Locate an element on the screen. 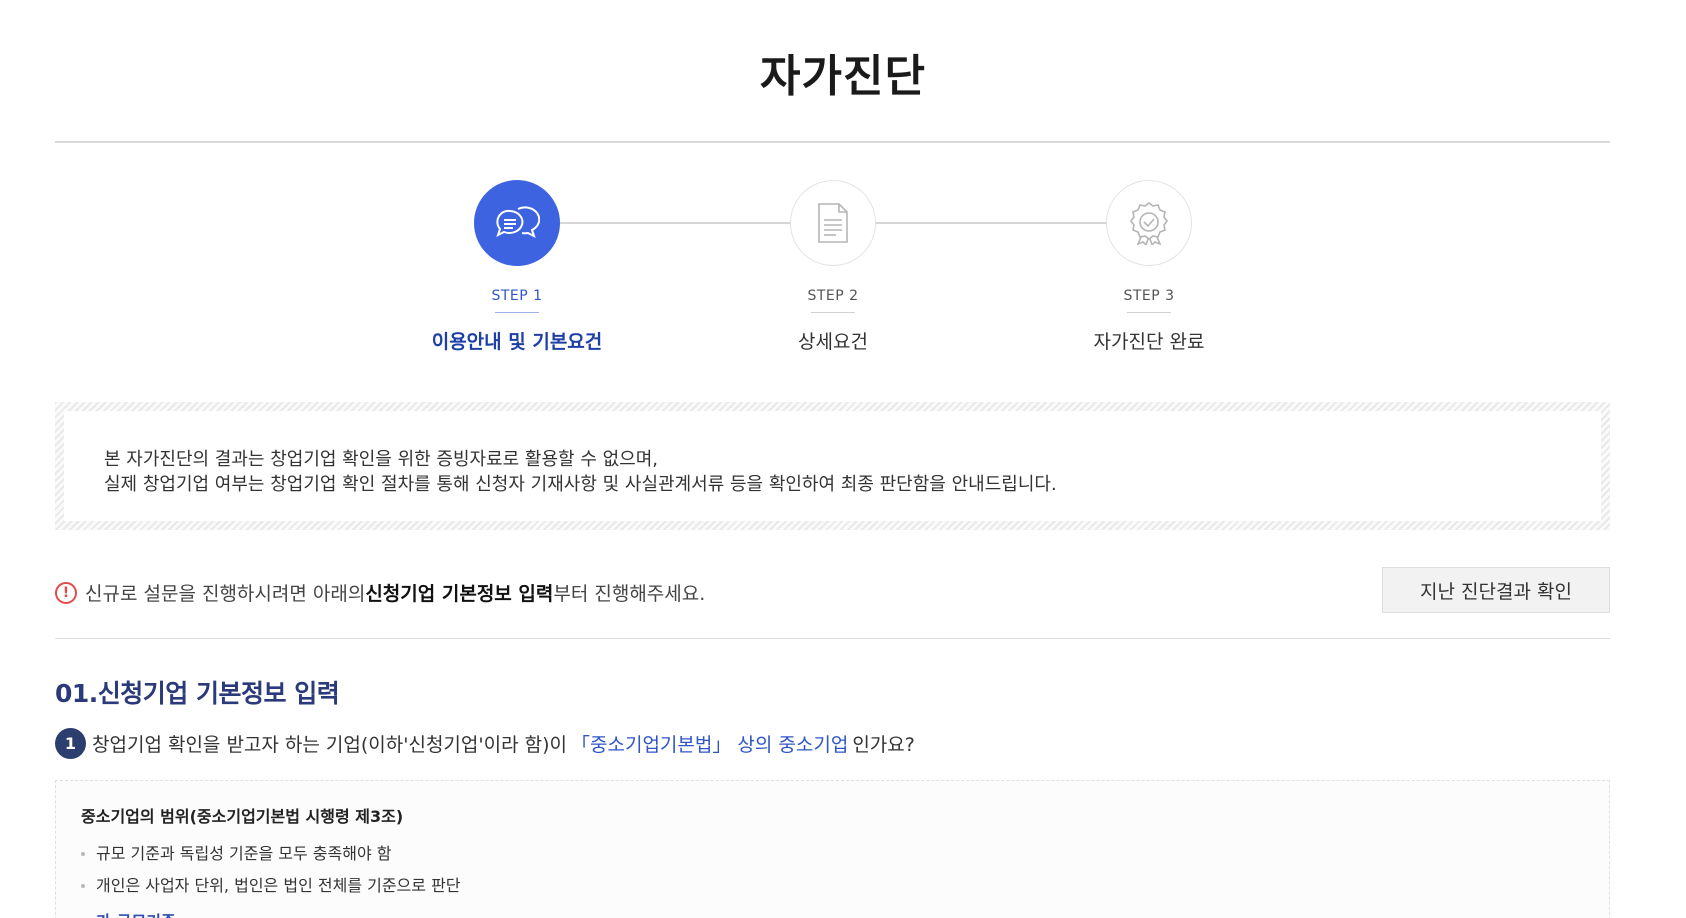 The height and width of the screenshot is (918, 1686). sme-act-link: 「중소기업기본법」 상의 중소기업 is located at coordinates (709, 743).